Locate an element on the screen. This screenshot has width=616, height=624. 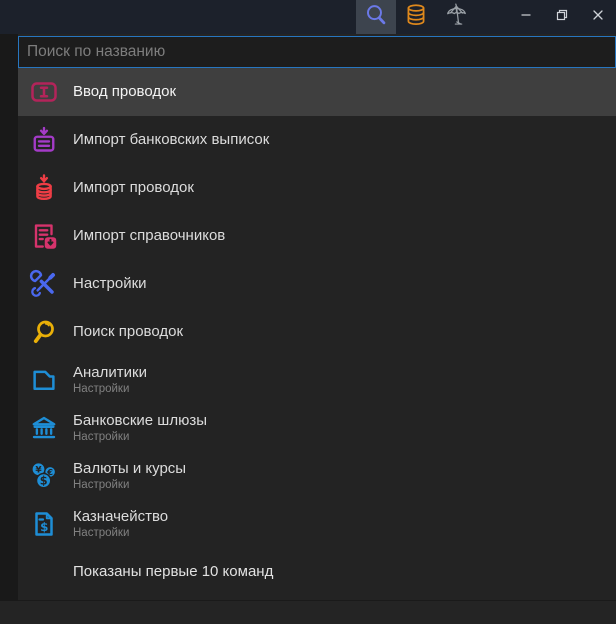
search-input is located at coordinates (317, 52).